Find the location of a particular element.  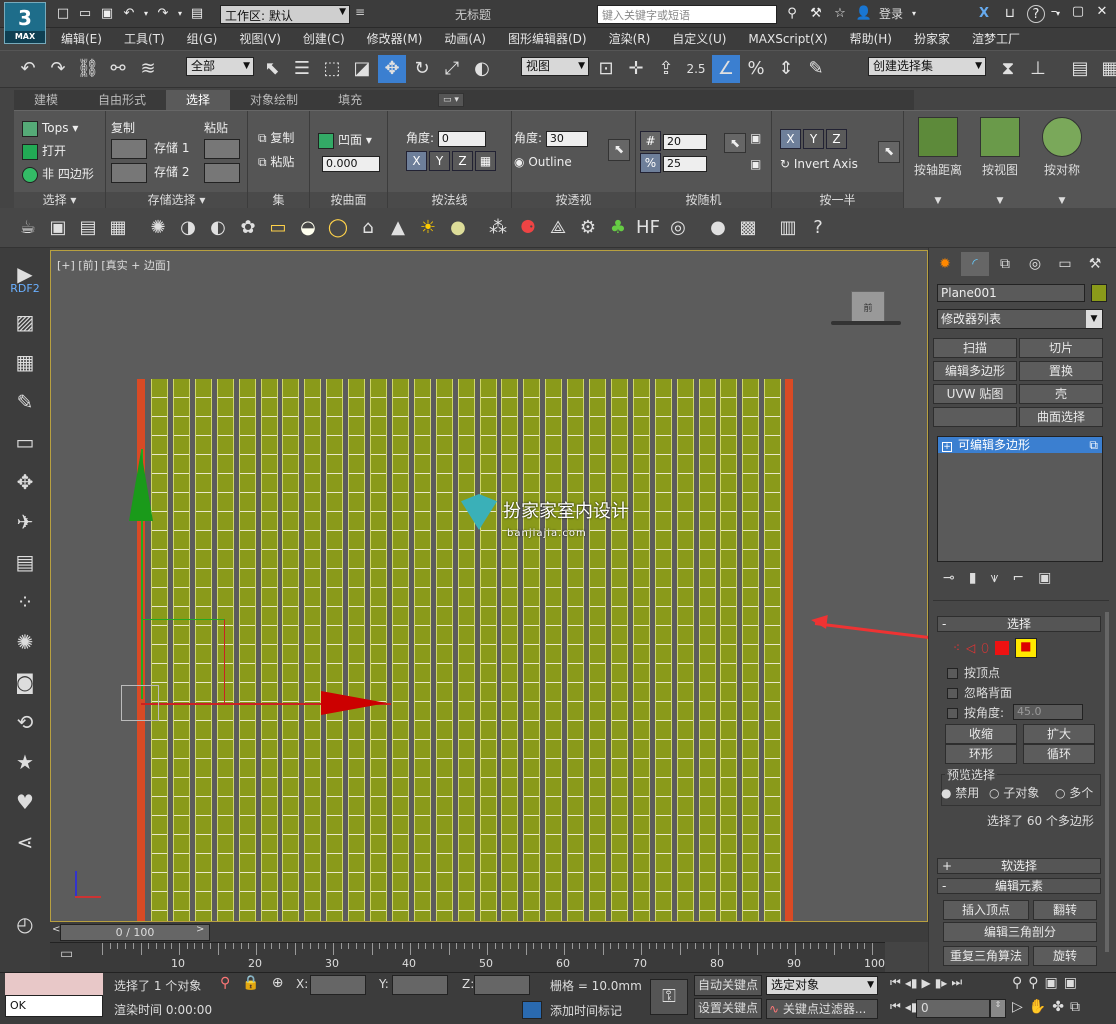

store1-button: 存储 1 is located at coordinates (171, 148).